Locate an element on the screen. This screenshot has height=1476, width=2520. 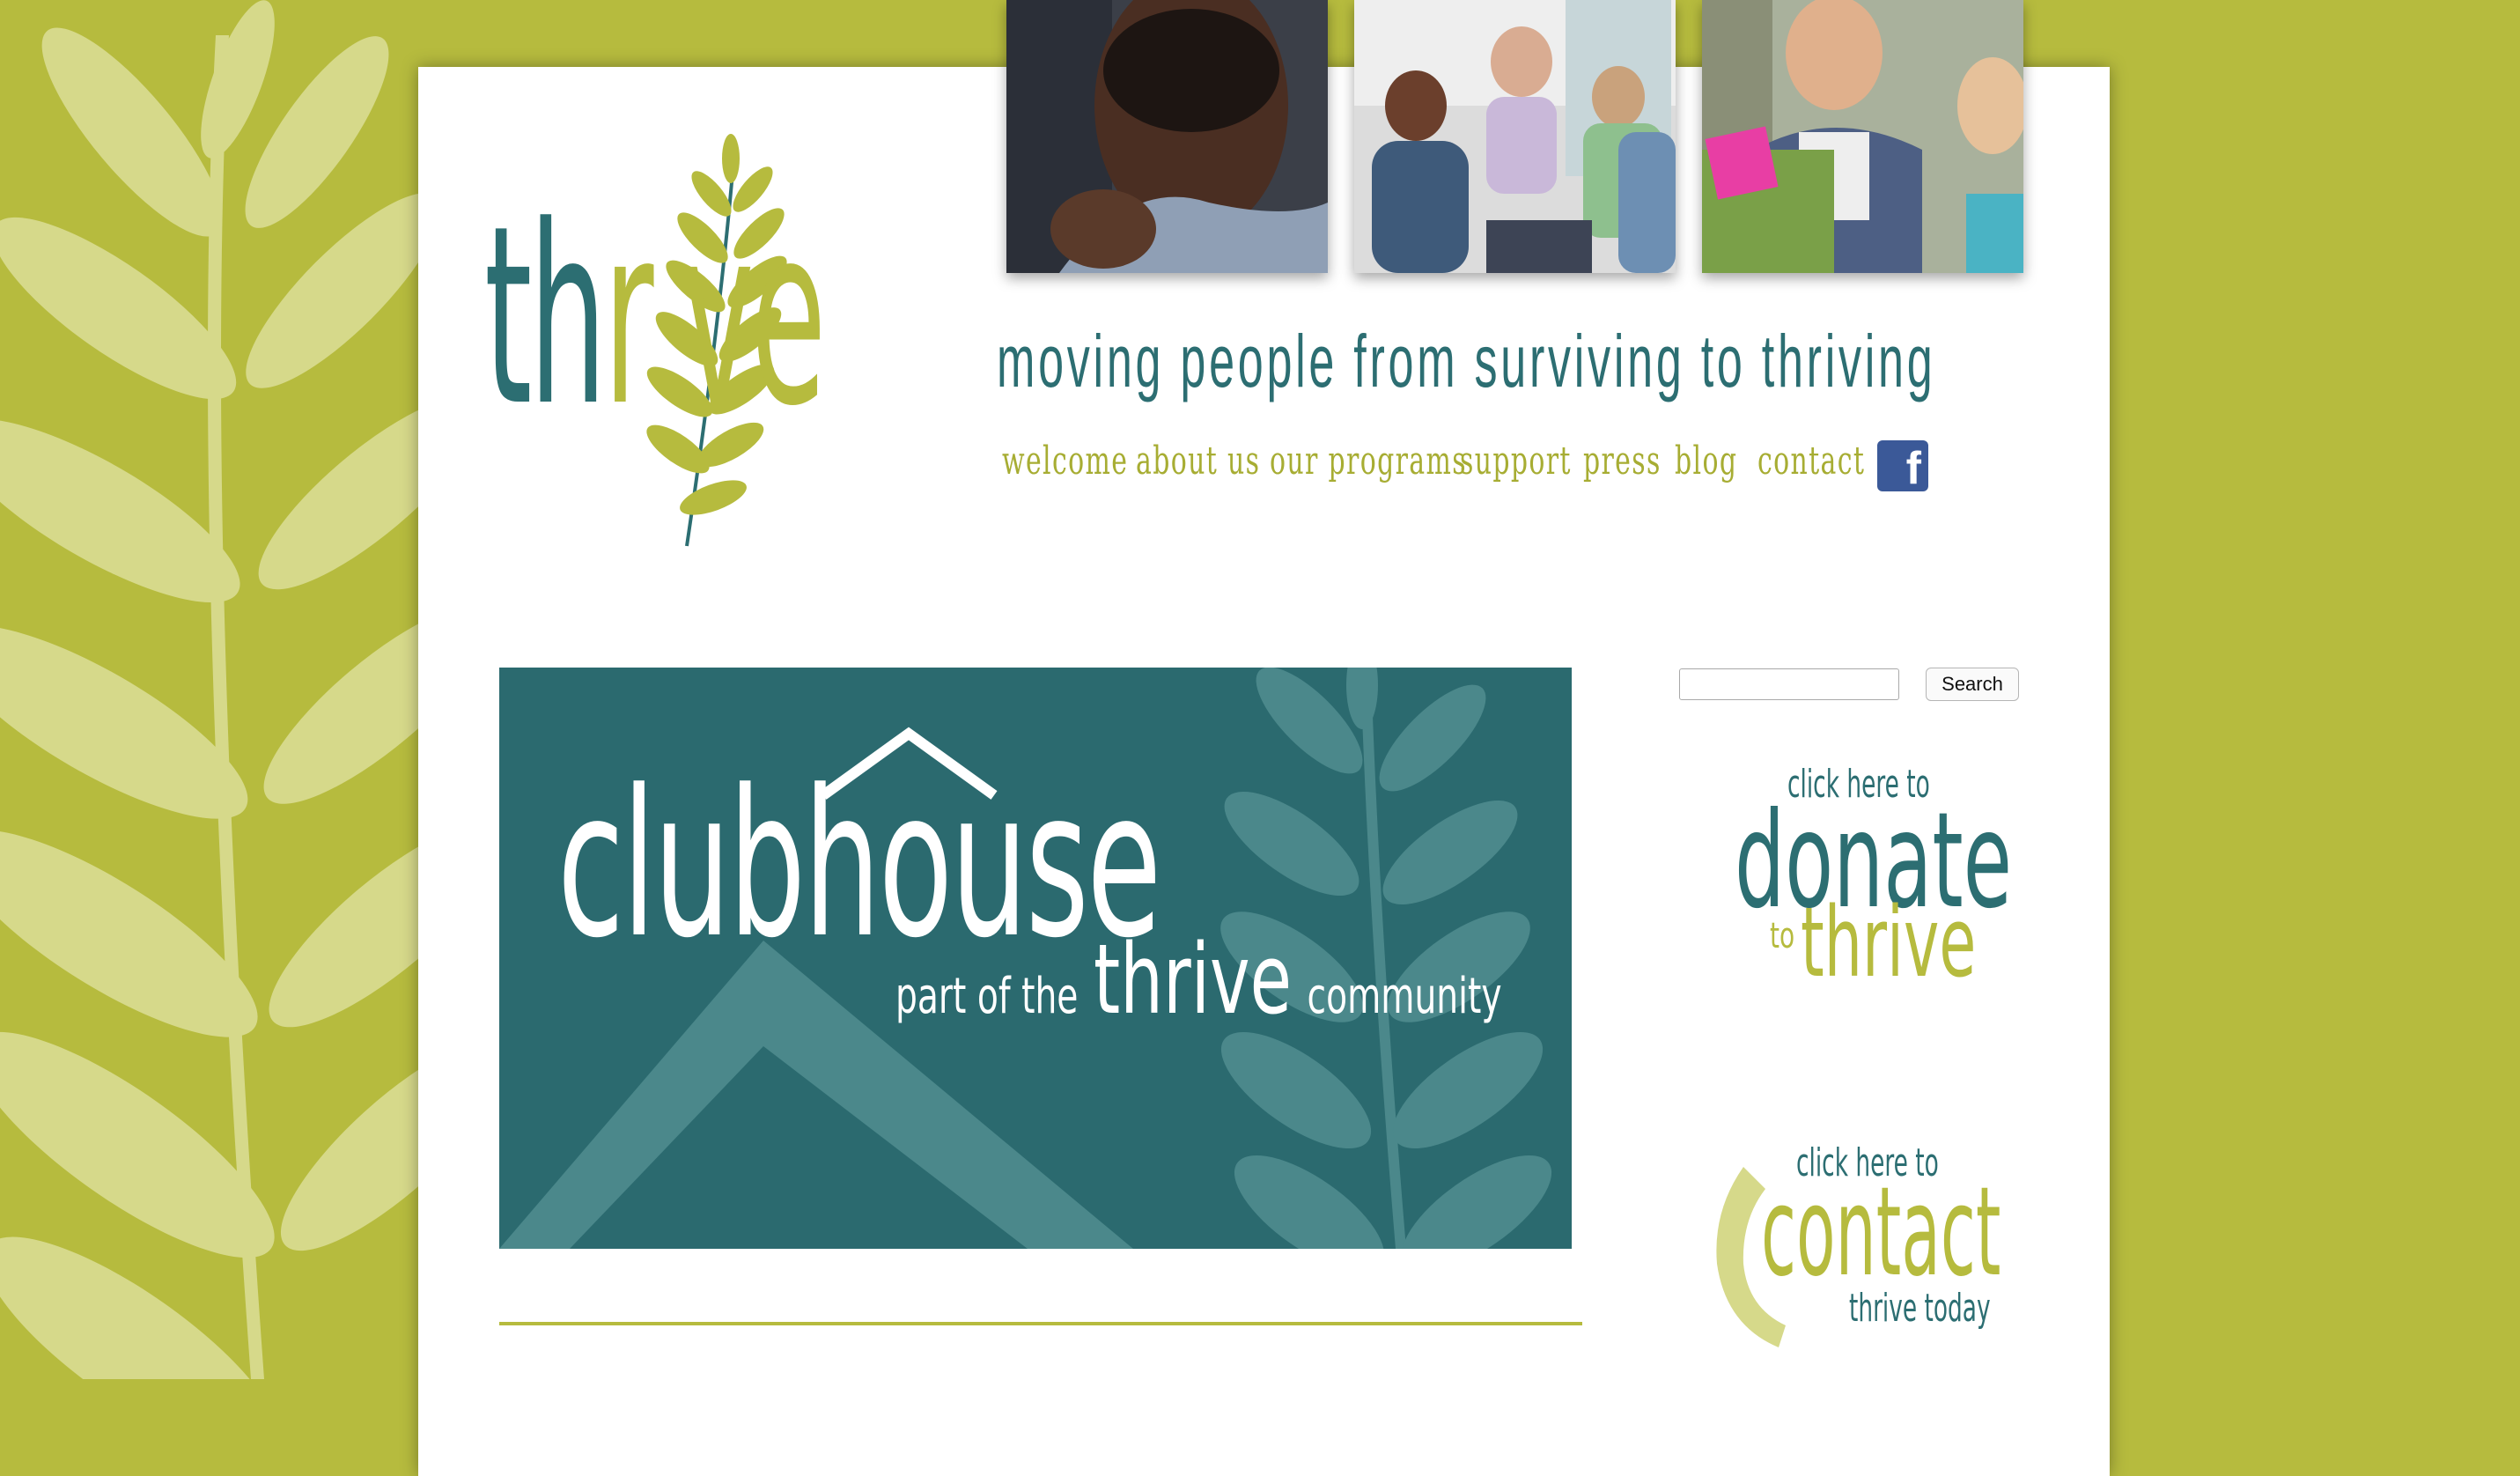
banner-subtitle: part of the thrive community is located at coordinates (1198, 979).